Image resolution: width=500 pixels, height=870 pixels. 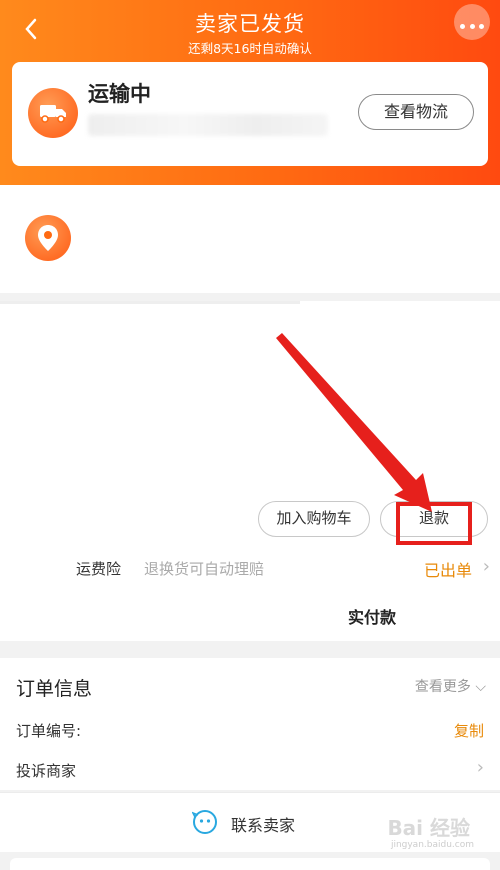 What do you see at coordinates (250, 861) in the screenshot?
I see `bottom-strip` at bounding box center [250, 861].